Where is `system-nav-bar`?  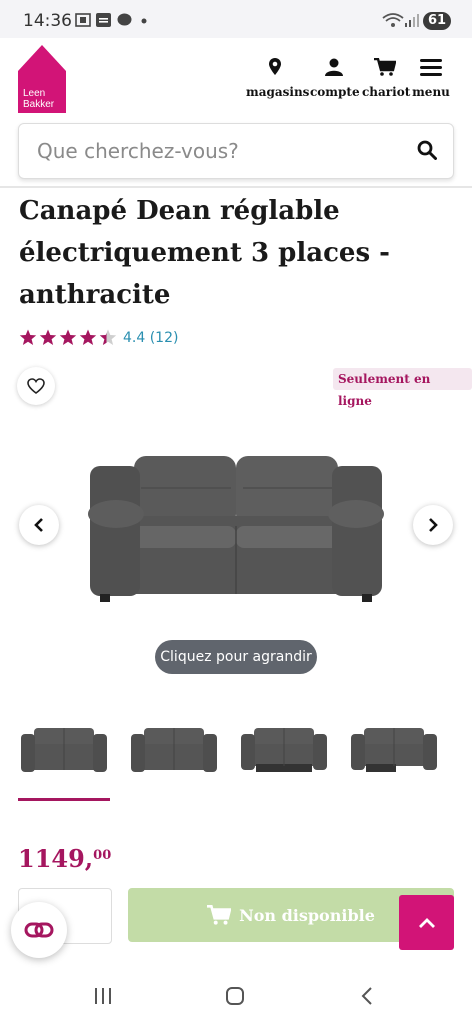 system-nav-bar is located at coordinates (236, 996).